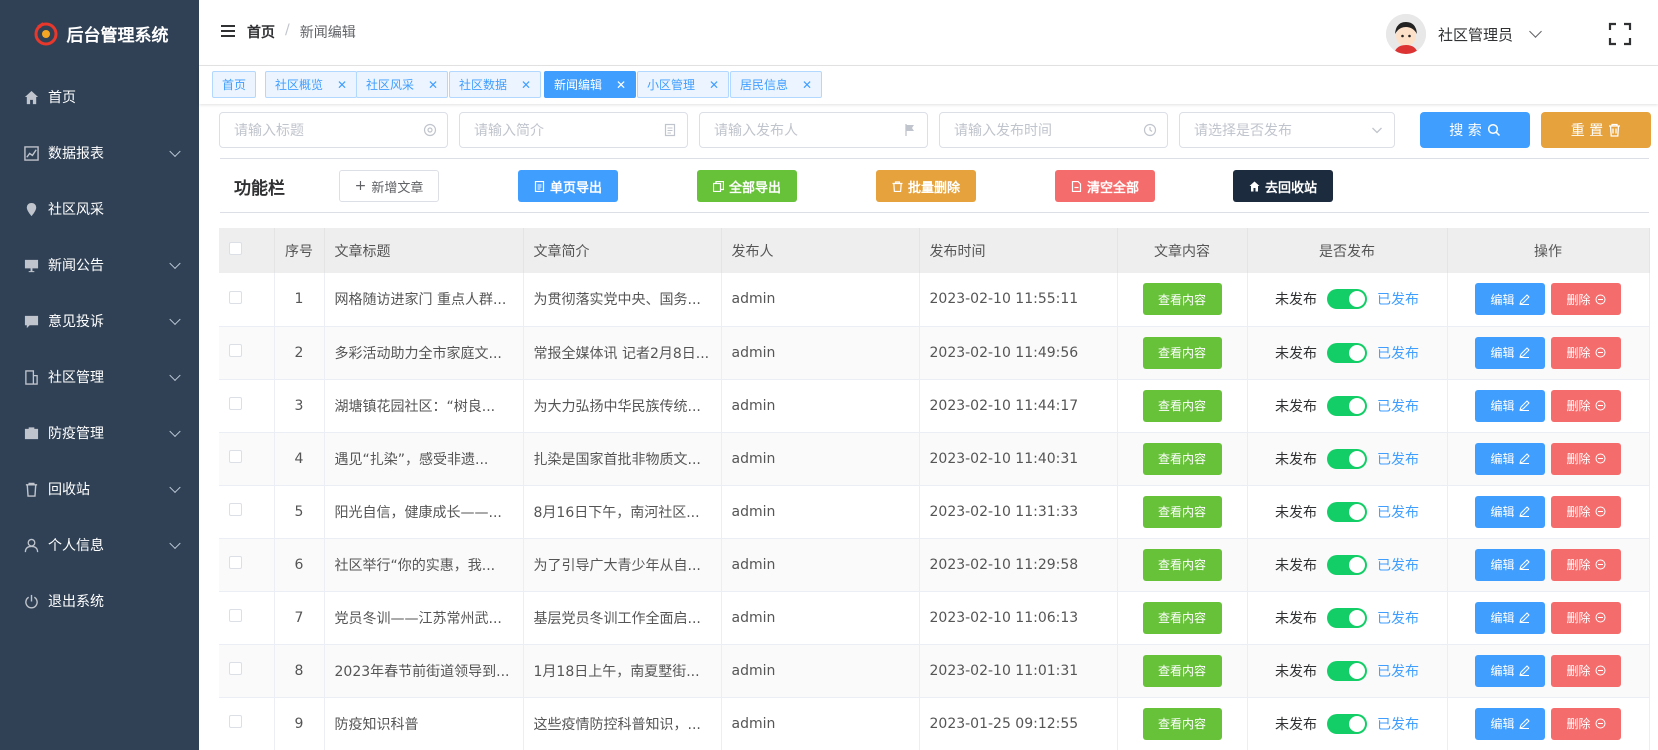  I want to click on export-page-button: 单页导出, so click(568, 186).